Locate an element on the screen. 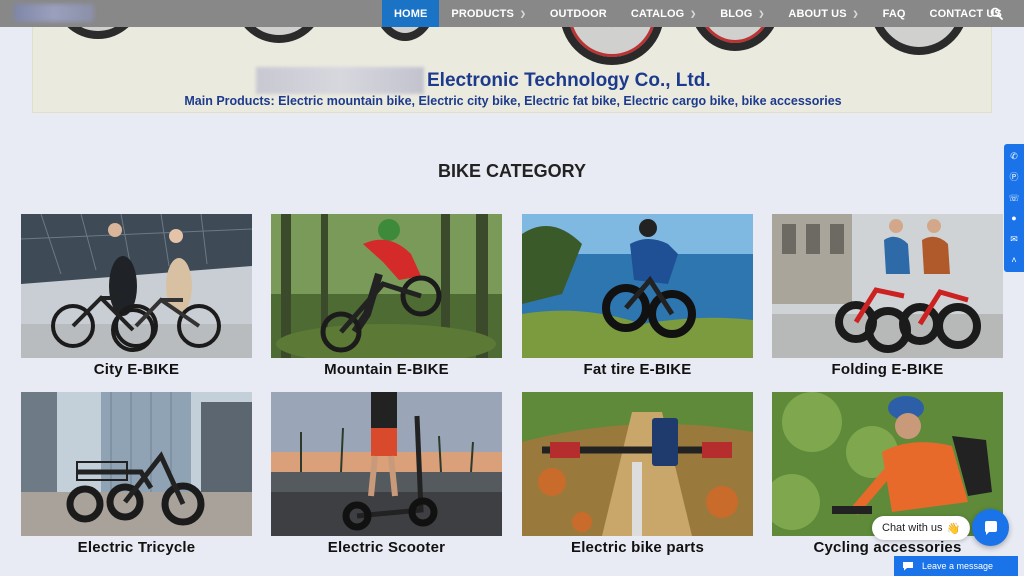 This screenshot has width=1024, height=576. redacted-company-prefix is located at coordinates (340, 80).